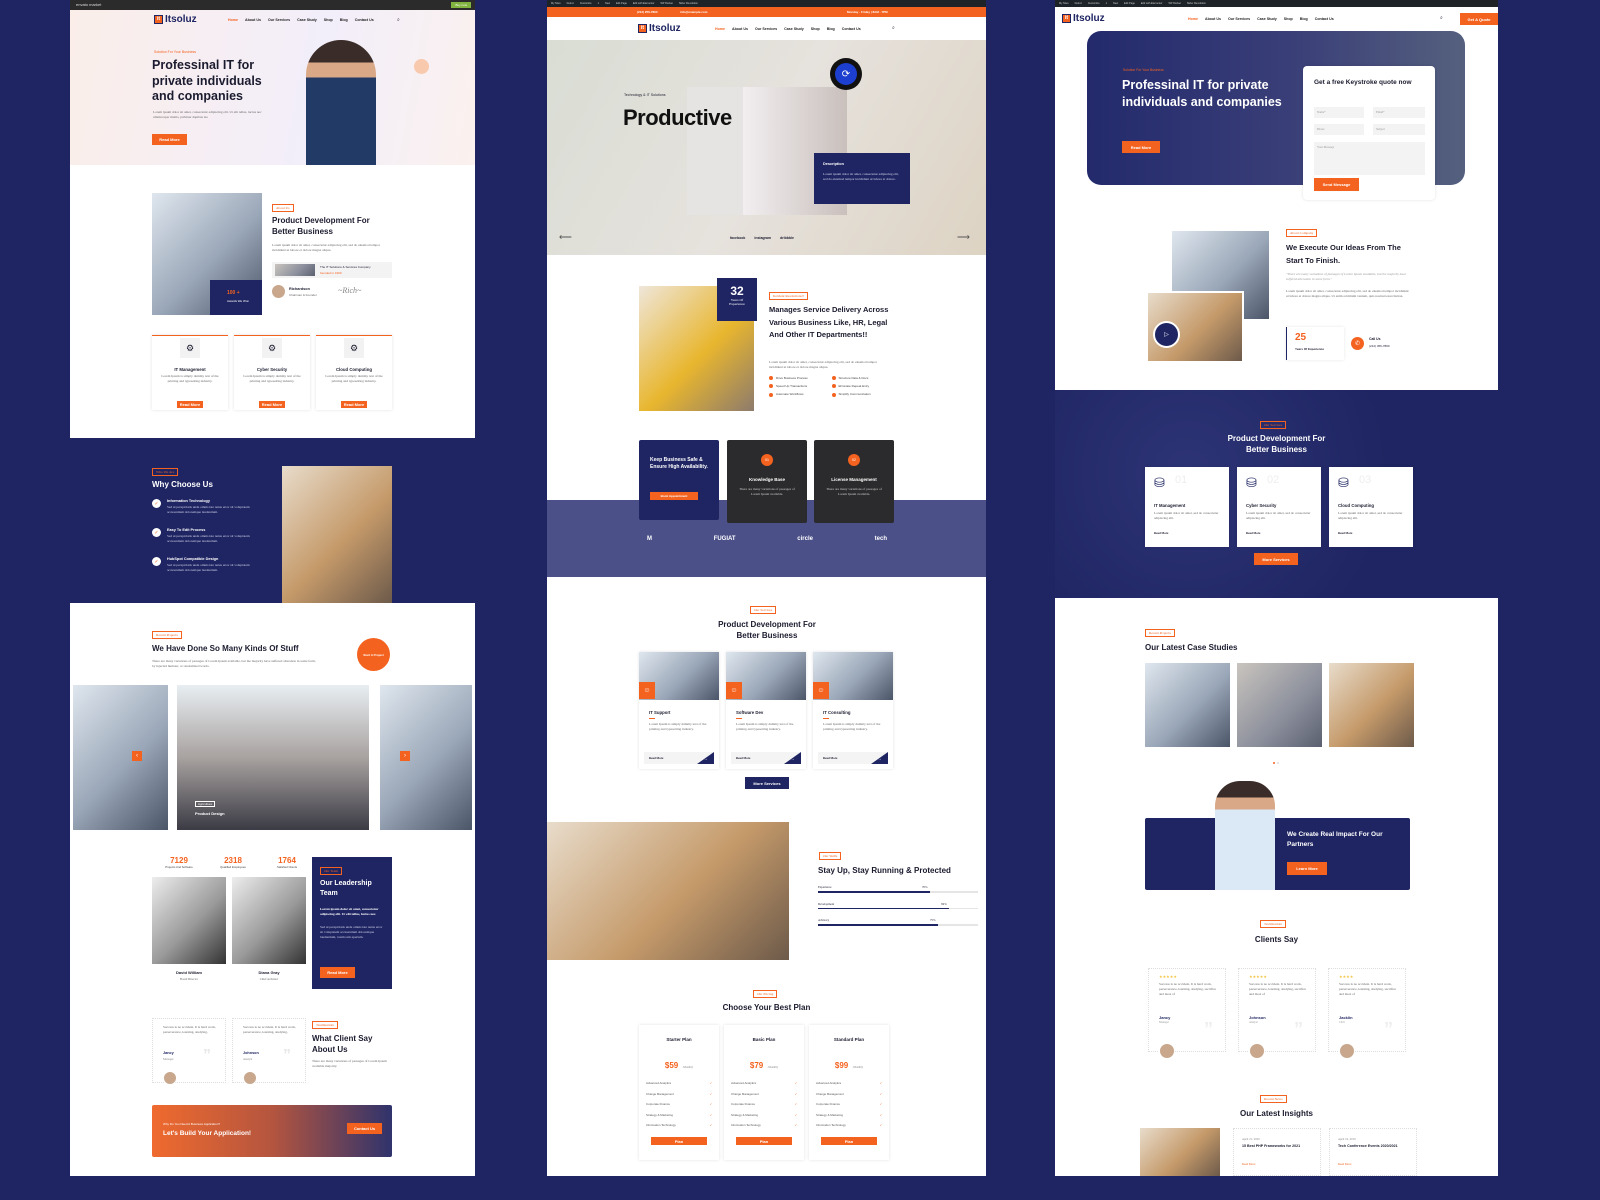 The width and height of the screenshot is (1600, 1200). Describe the element at coordinates (1479, 19) in the screenshot. I see `get-quote-button: Get A Quote` at that location.